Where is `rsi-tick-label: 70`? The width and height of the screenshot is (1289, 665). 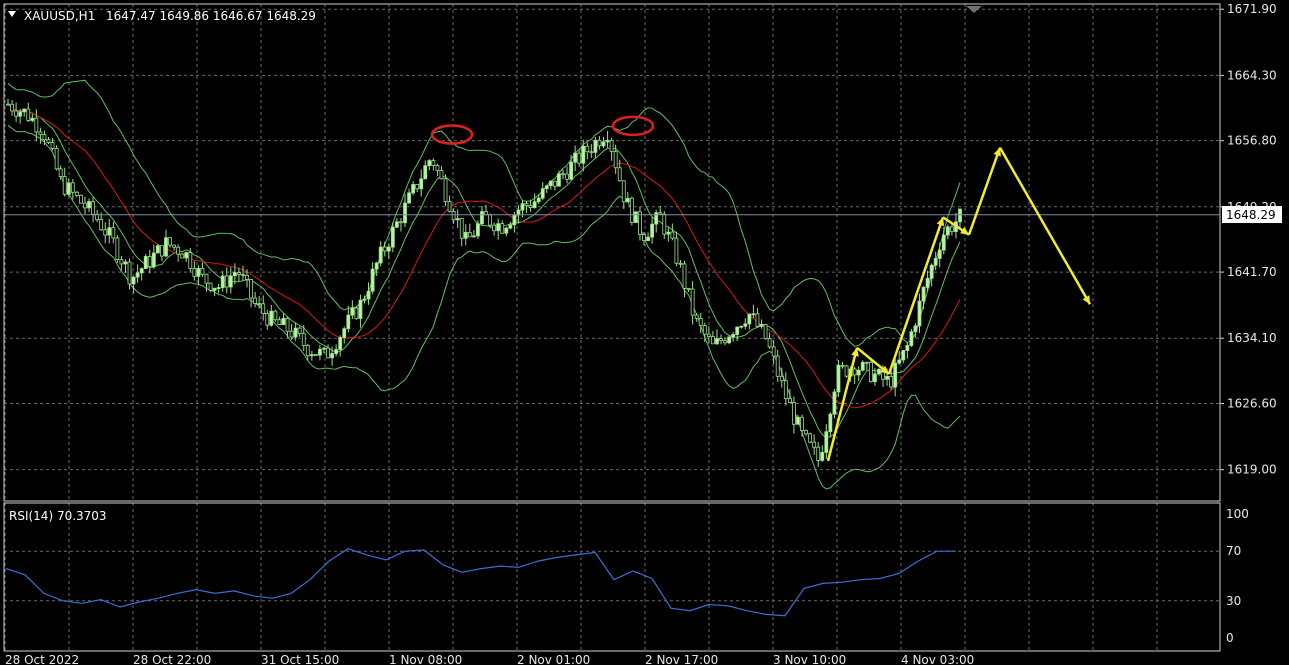
rsi-tick-label: 70 is located at coordinates (1233, 551).